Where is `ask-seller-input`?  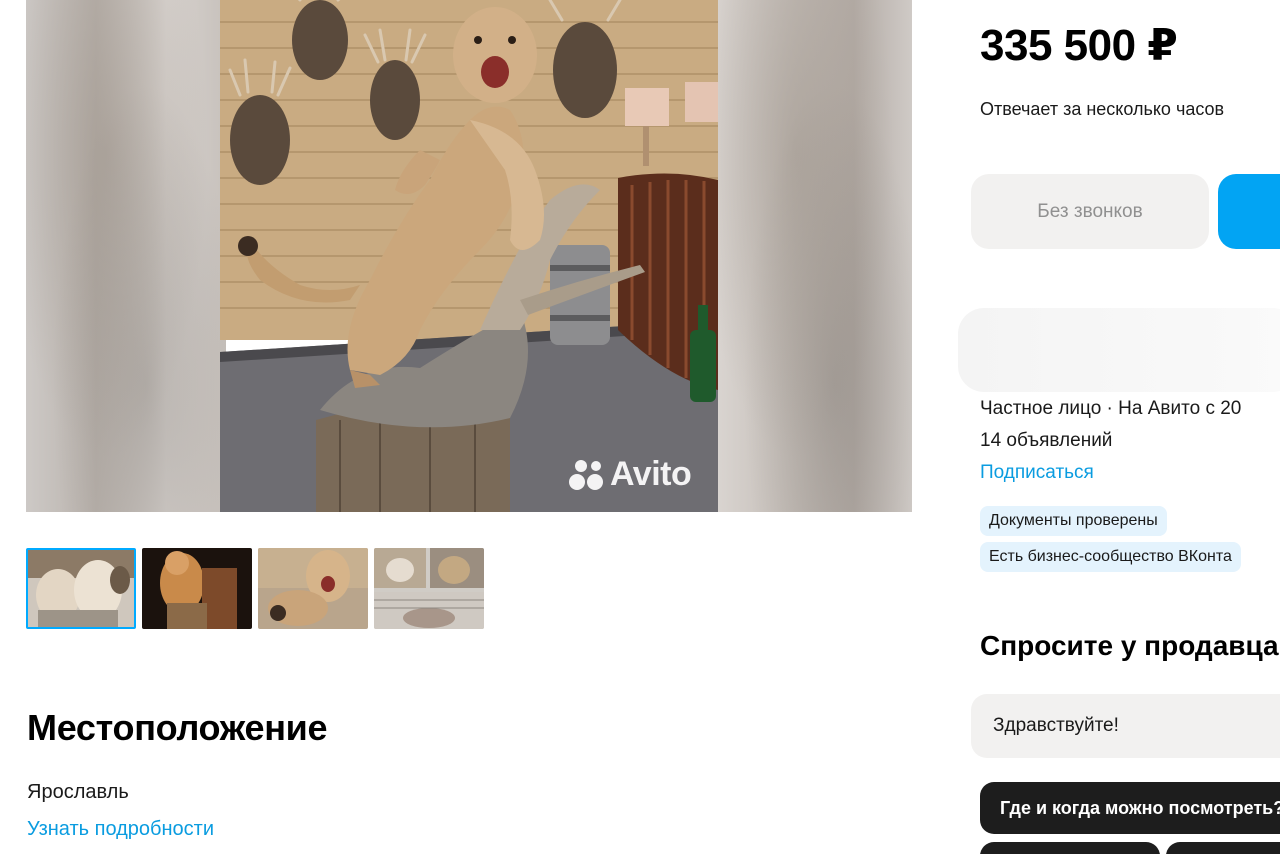 ask-seller-input is located at coordinates (1125, 726).